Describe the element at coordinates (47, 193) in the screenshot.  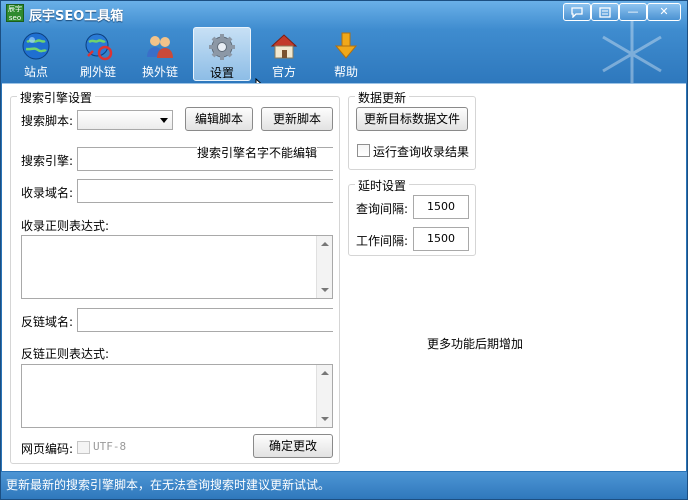
I see `index-domain-label: 收录域名:` at that location.